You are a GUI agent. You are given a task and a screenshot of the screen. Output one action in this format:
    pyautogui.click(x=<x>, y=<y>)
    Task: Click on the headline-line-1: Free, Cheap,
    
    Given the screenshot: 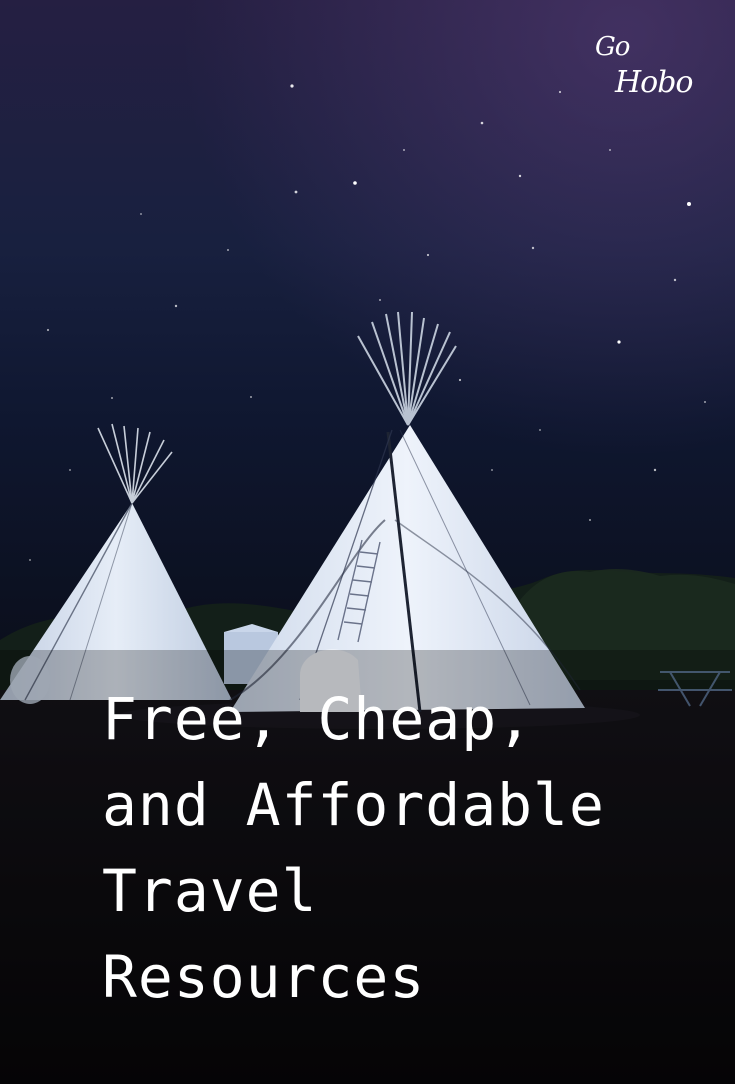 What is the action you would take?
    pyautogui.click(x=318, y=719)
    